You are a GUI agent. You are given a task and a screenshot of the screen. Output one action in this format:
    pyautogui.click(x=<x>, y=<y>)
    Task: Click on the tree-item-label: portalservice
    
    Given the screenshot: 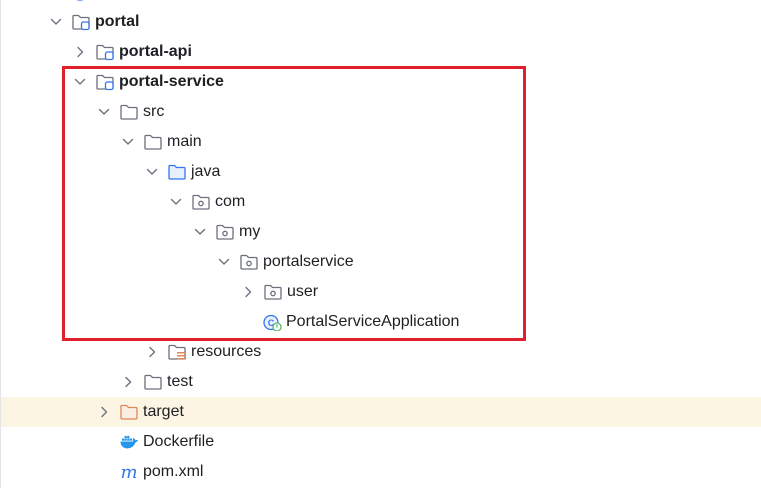 What is the action you would take?
    pyautogui.click(x=308, y=261)
    